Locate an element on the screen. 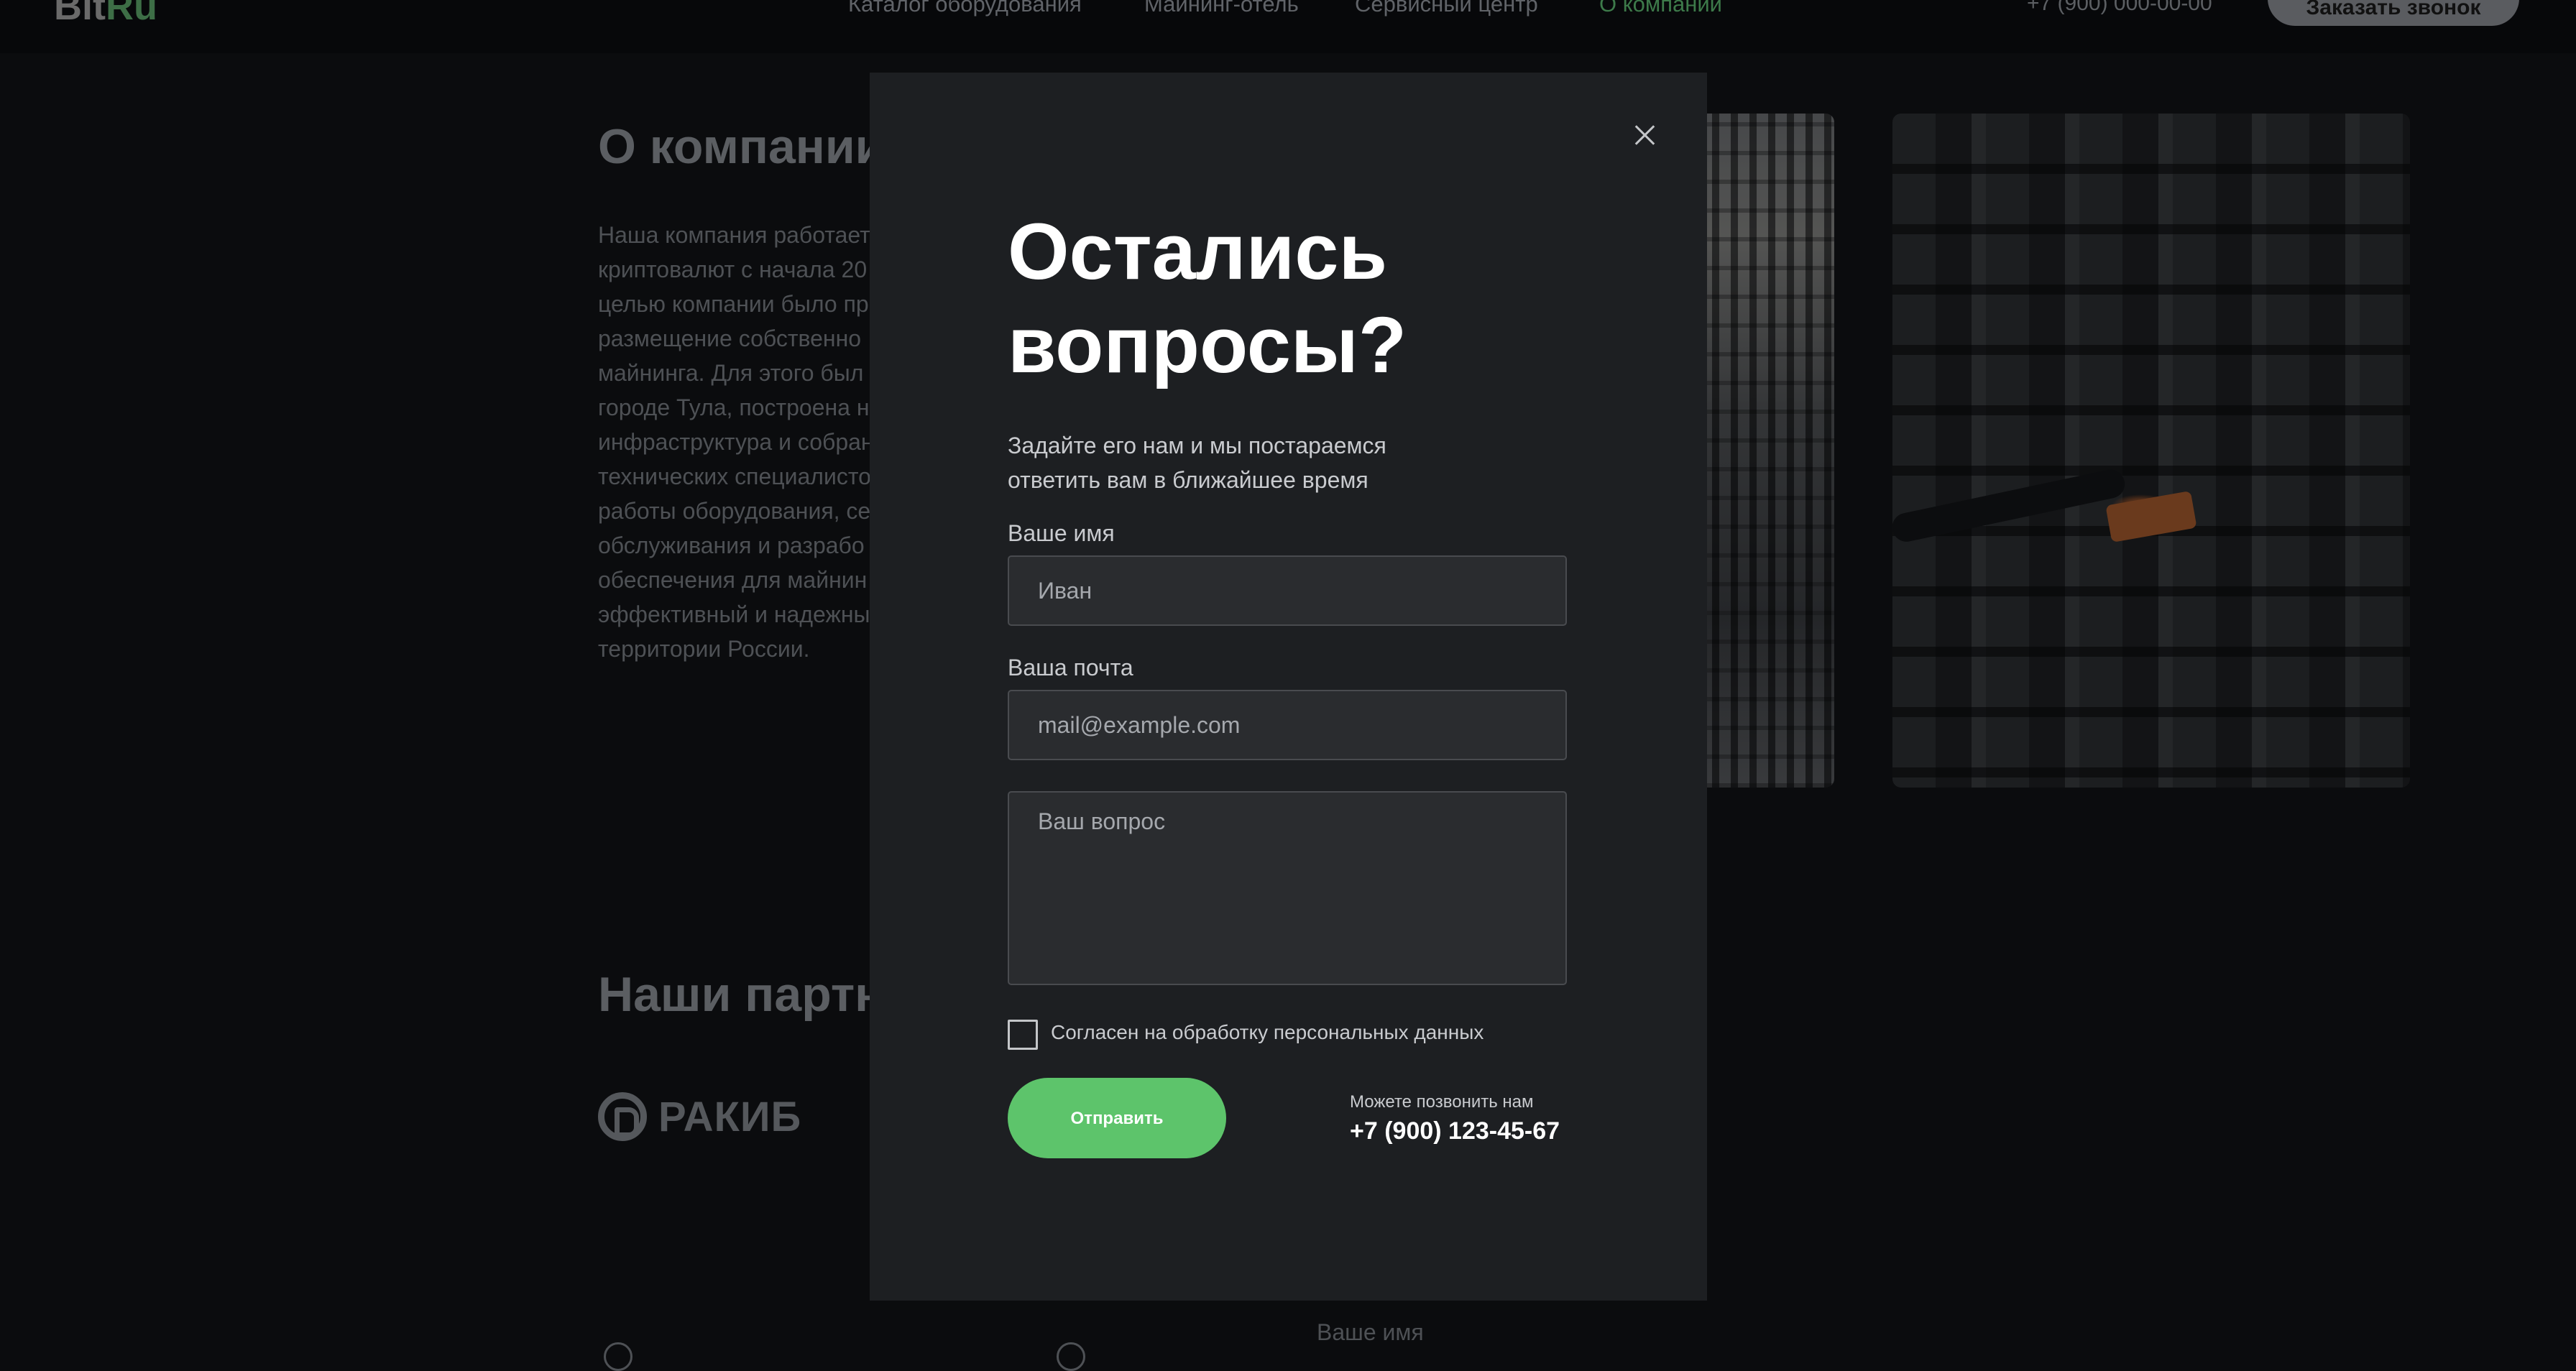  about-text-line: Наша компания работает is located at coordinates (734, 235).